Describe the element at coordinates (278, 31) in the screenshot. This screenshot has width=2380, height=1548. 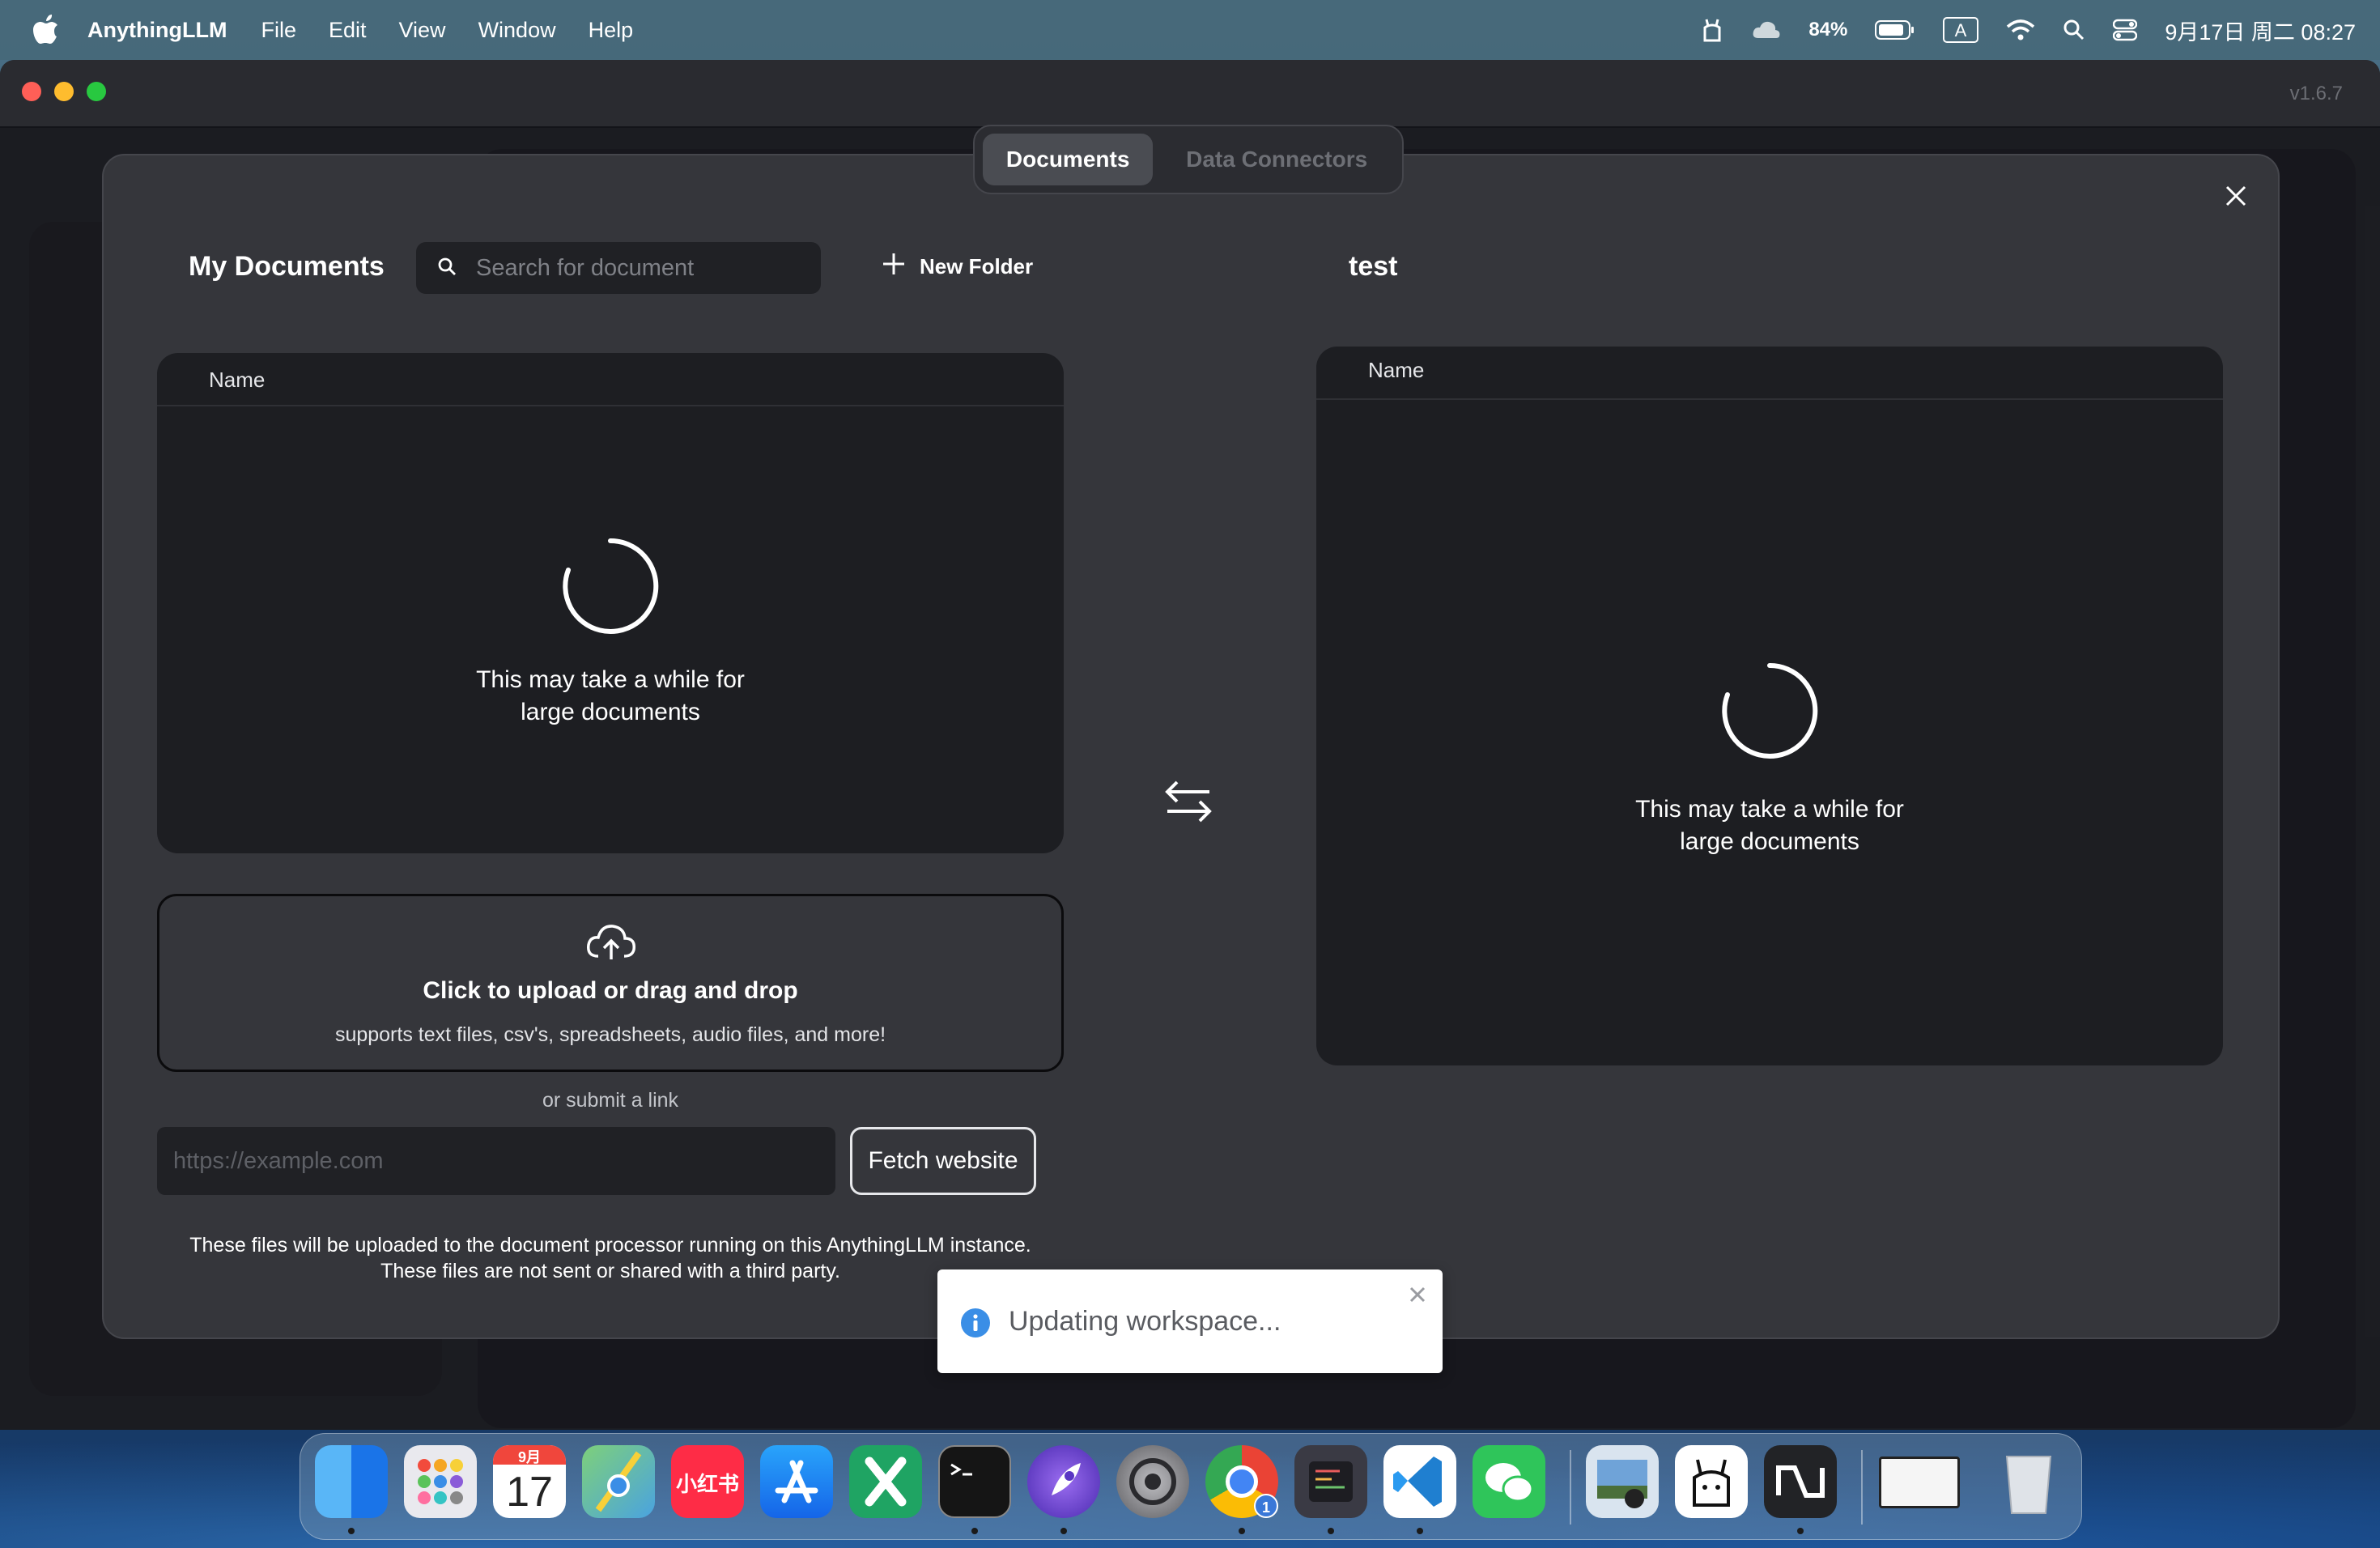
I see `menu-file: File` at that location.